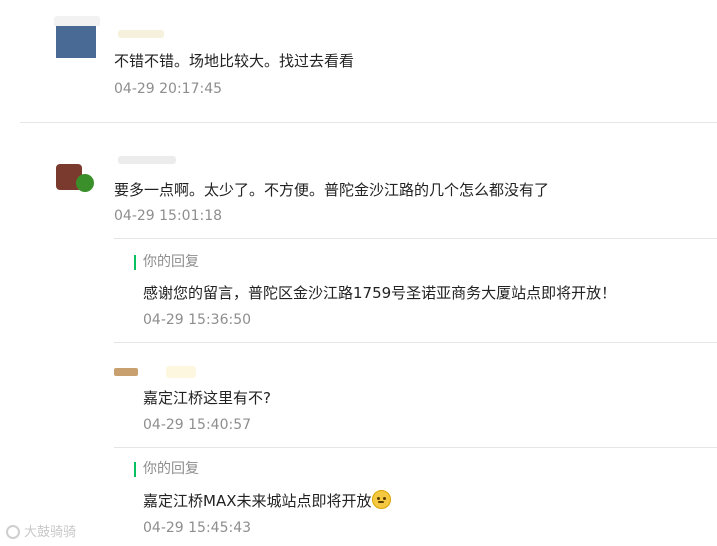 The height and width of the screenshot is (546, 717). Describe the element at coordinates (257, 501) in the screenshot. I see `reply-text: 嘉定江桥MAX未来城站点即将开放` at that location.